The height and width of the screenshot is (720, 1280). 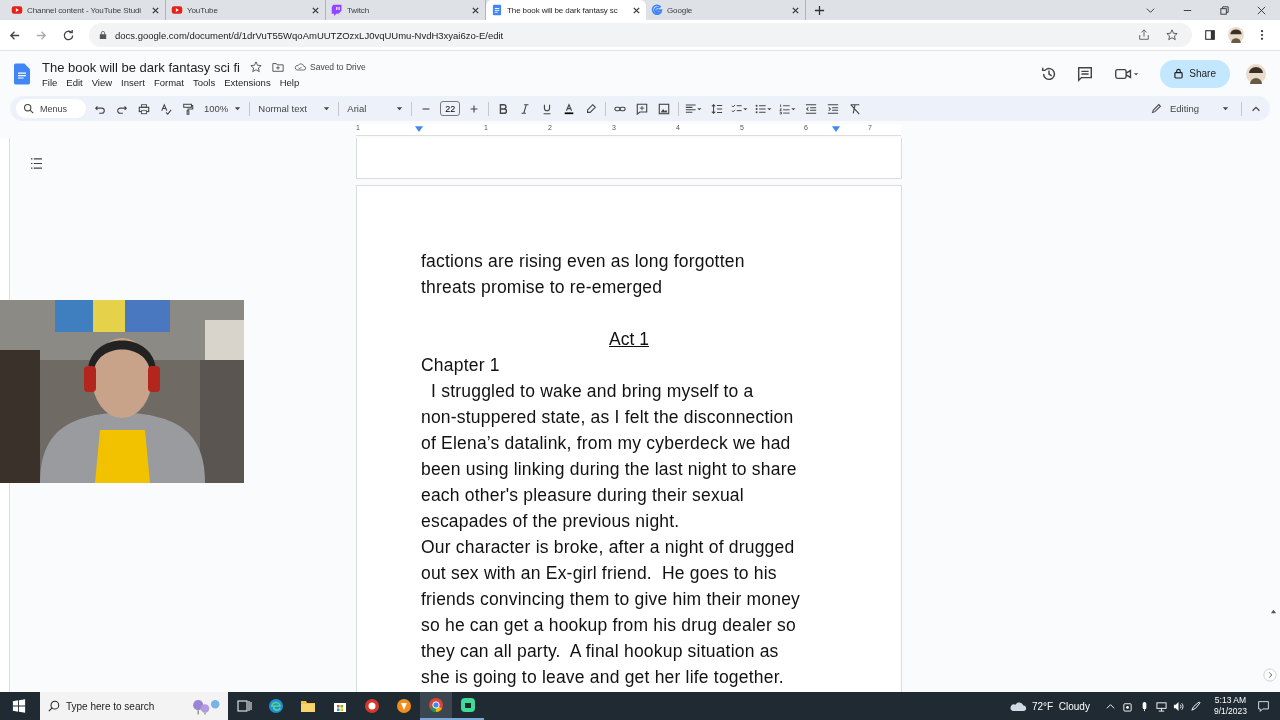 What do you see at coordinates (1263, 706) in the screenshot?
I see `notification-icon` at bounding box center [1263, 706].